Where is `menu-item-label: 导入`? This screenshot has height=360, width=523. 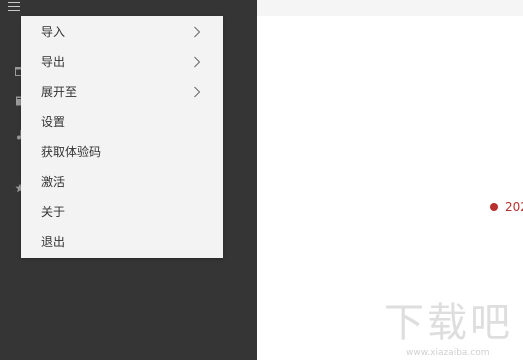 menu-item-label: 导入 is located at coordinates (53, 32).